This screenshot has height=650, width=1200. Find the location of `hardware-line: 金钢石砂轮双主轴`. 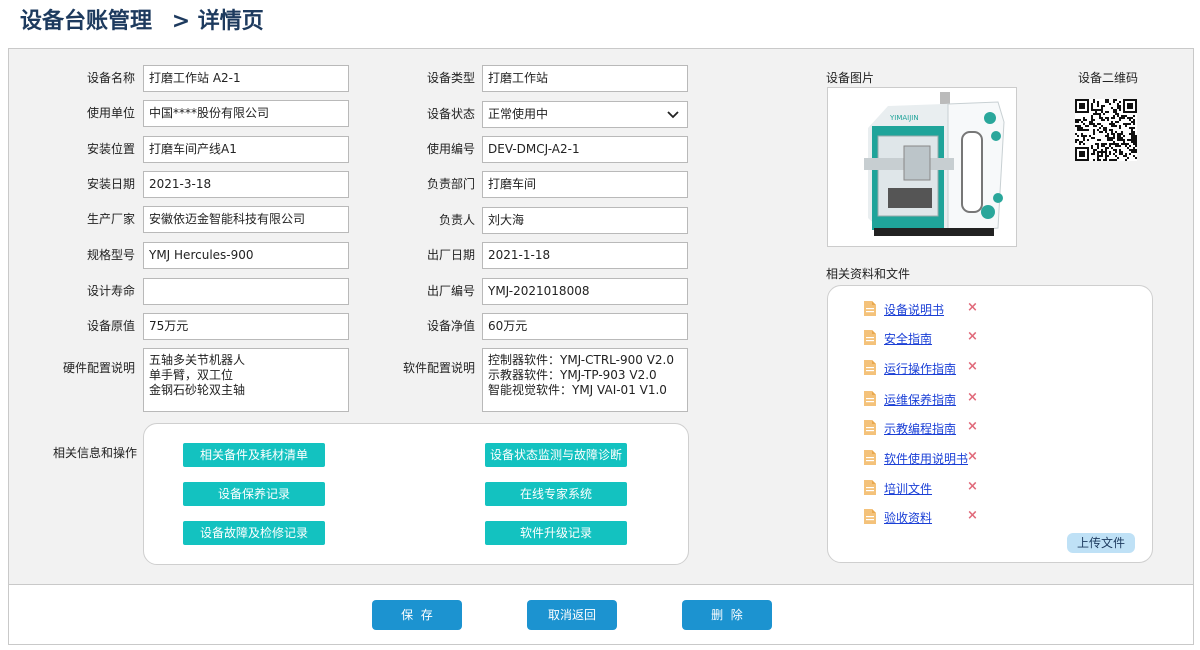

hardware-line: 金钢石砂轮双主轴 is located at coordinates (197, 390).